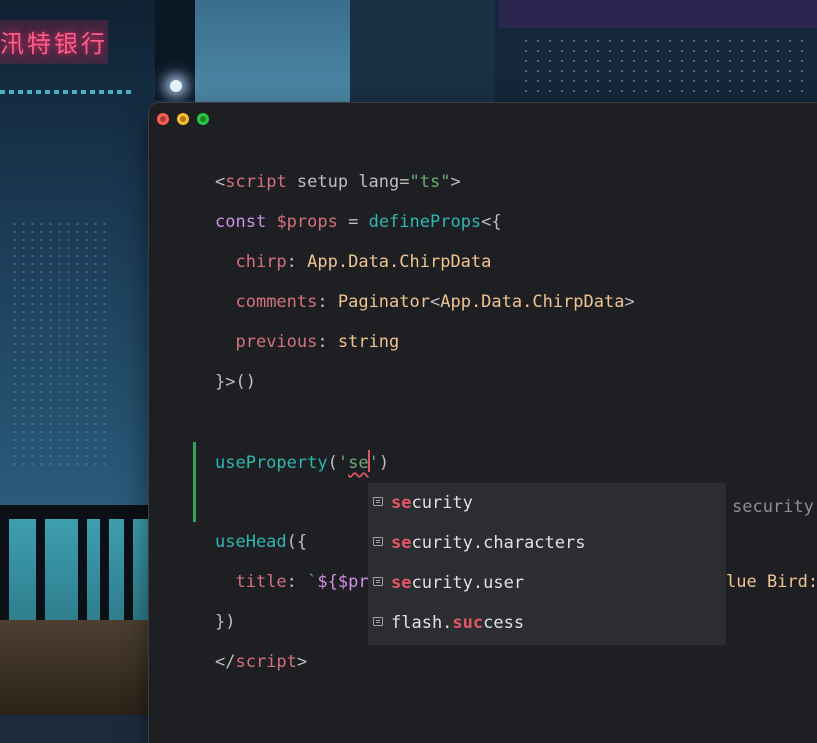 This screenshot has width=817, height=743. What do you see at coordinates (176, 86) in the screenshot?
I see `street-lamp` at bounding box center [176, 86].